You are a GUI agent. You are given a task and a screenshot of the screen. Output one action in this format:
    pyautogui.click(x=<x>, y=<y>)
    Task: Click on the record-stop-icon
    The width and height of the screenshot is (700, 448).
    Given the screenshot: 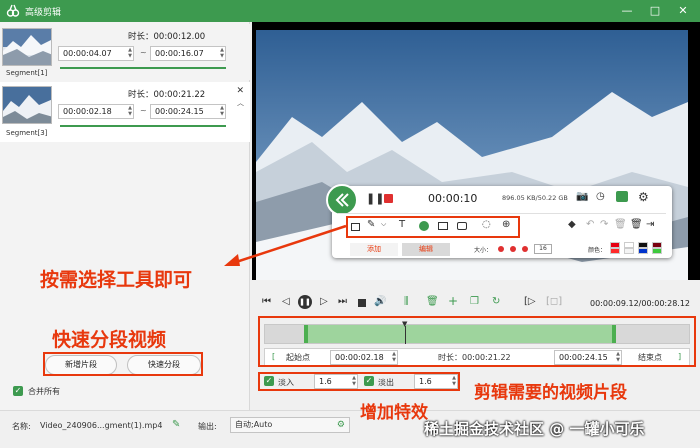 What is the action you would take?
    pyautogui.click(x=388, y=198)
    